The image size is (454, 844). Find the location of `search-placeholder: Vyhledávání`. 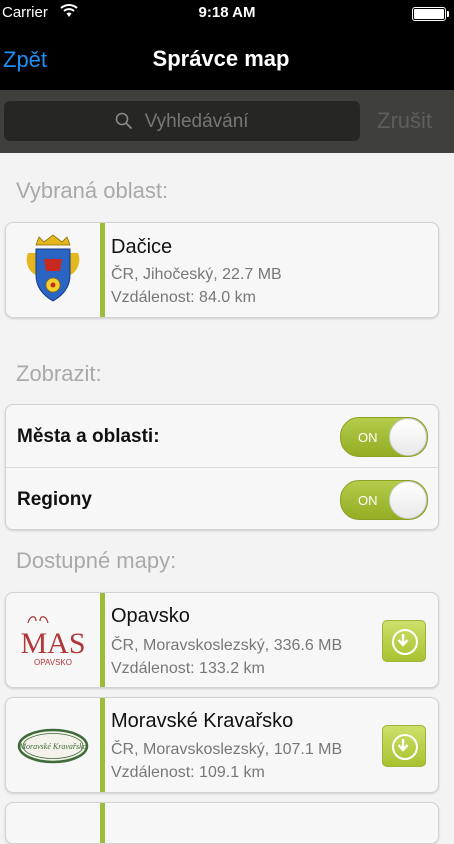

search-placeholder: Vyhledávání is located at coordinates (196, 121).